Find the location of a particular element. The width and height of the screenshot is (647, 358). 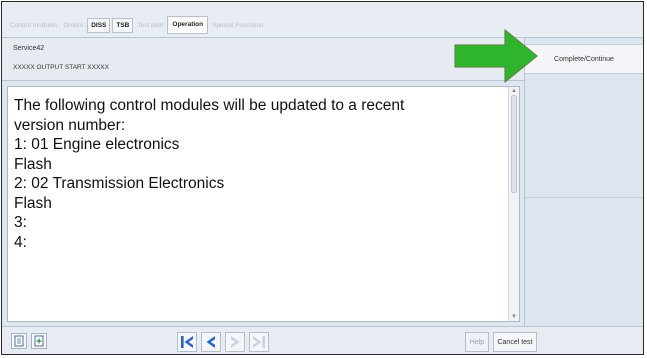

next-button is located at coordinates (235, 342).